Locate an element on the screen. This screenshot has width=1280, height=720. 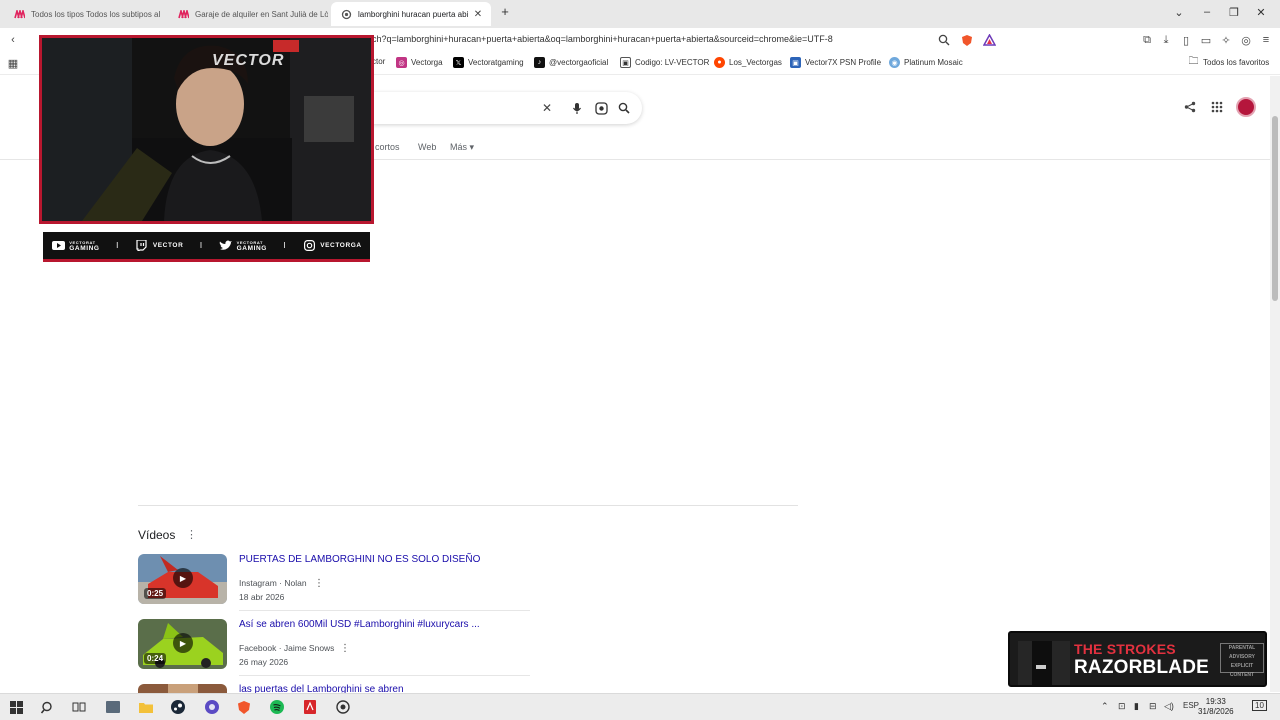
all-bookmarks-label: Todos los favoritos is located at coordinates (1236, 62).